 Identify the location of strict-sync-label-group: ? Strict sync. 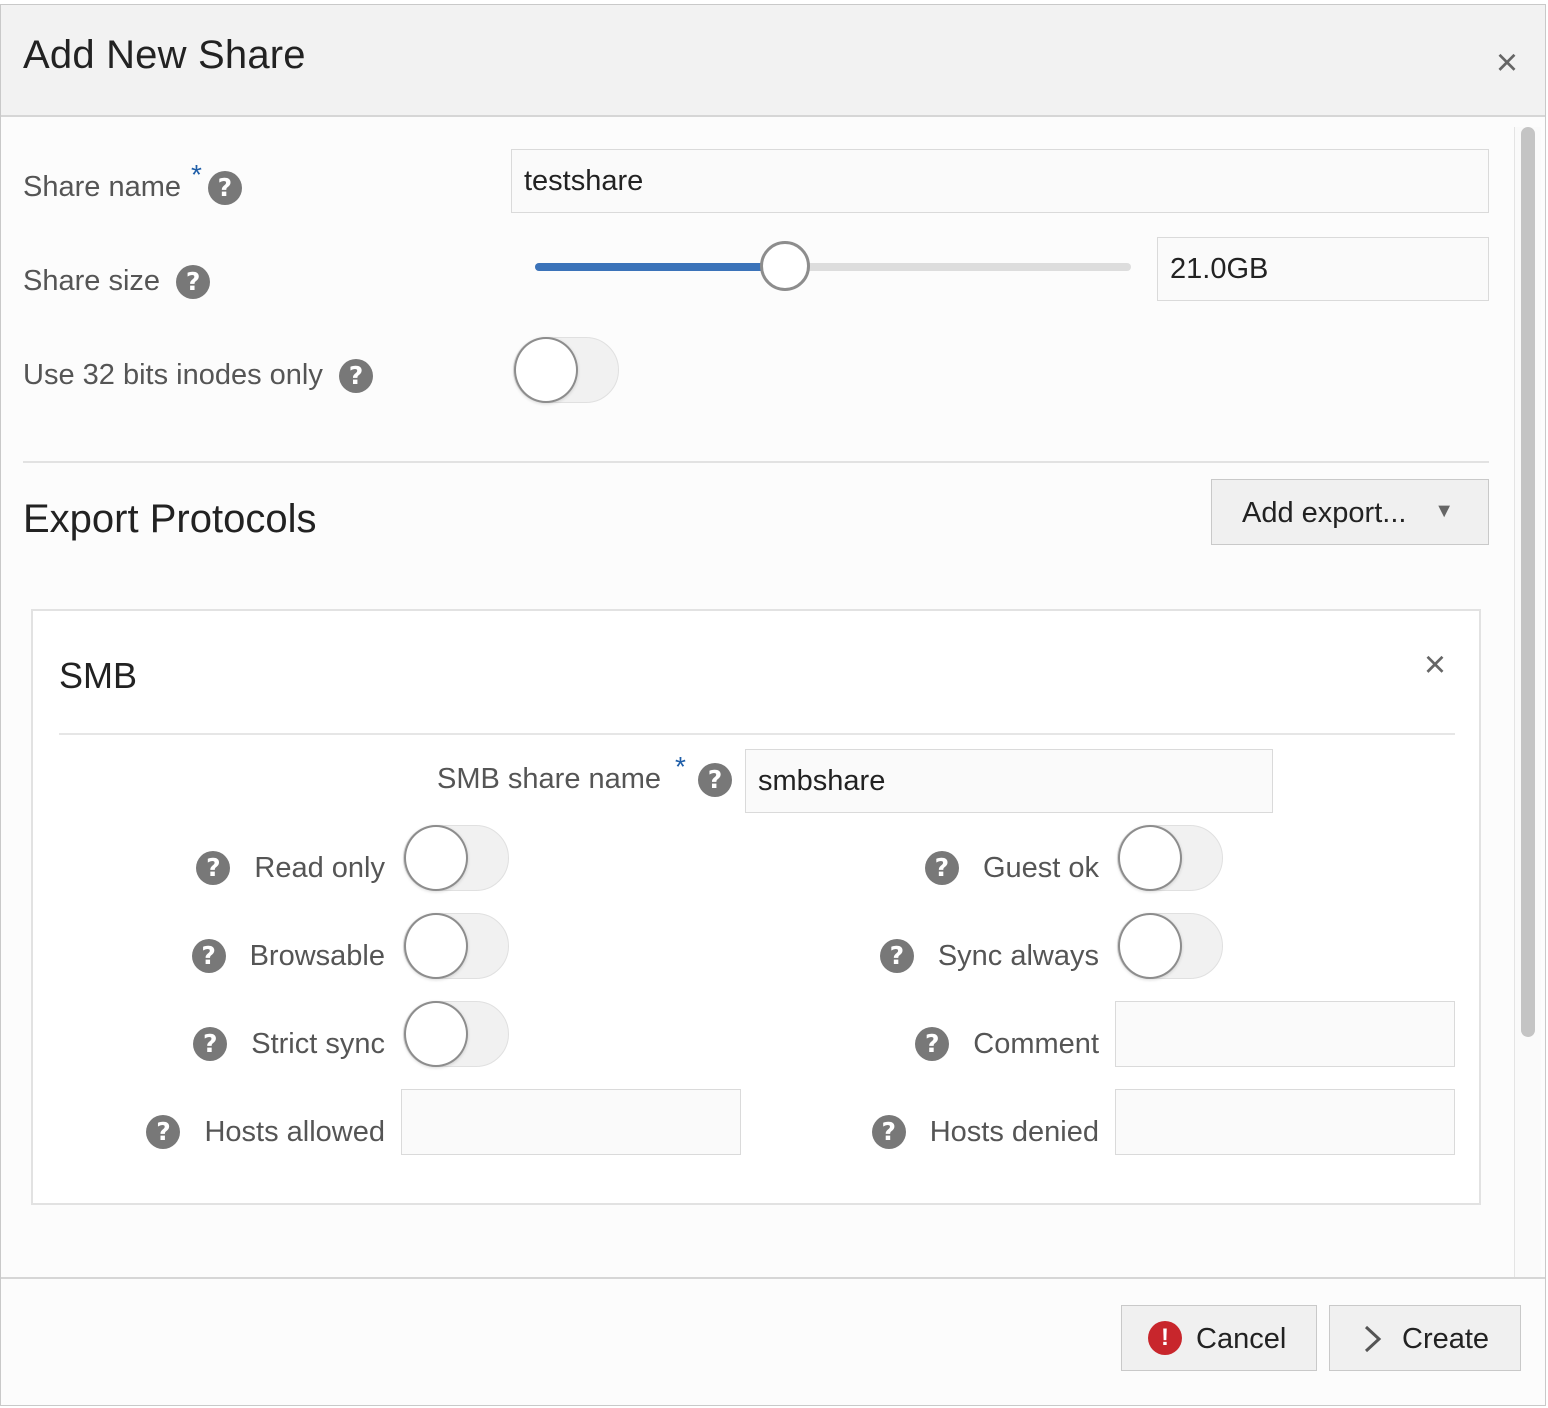
(209, 1044).